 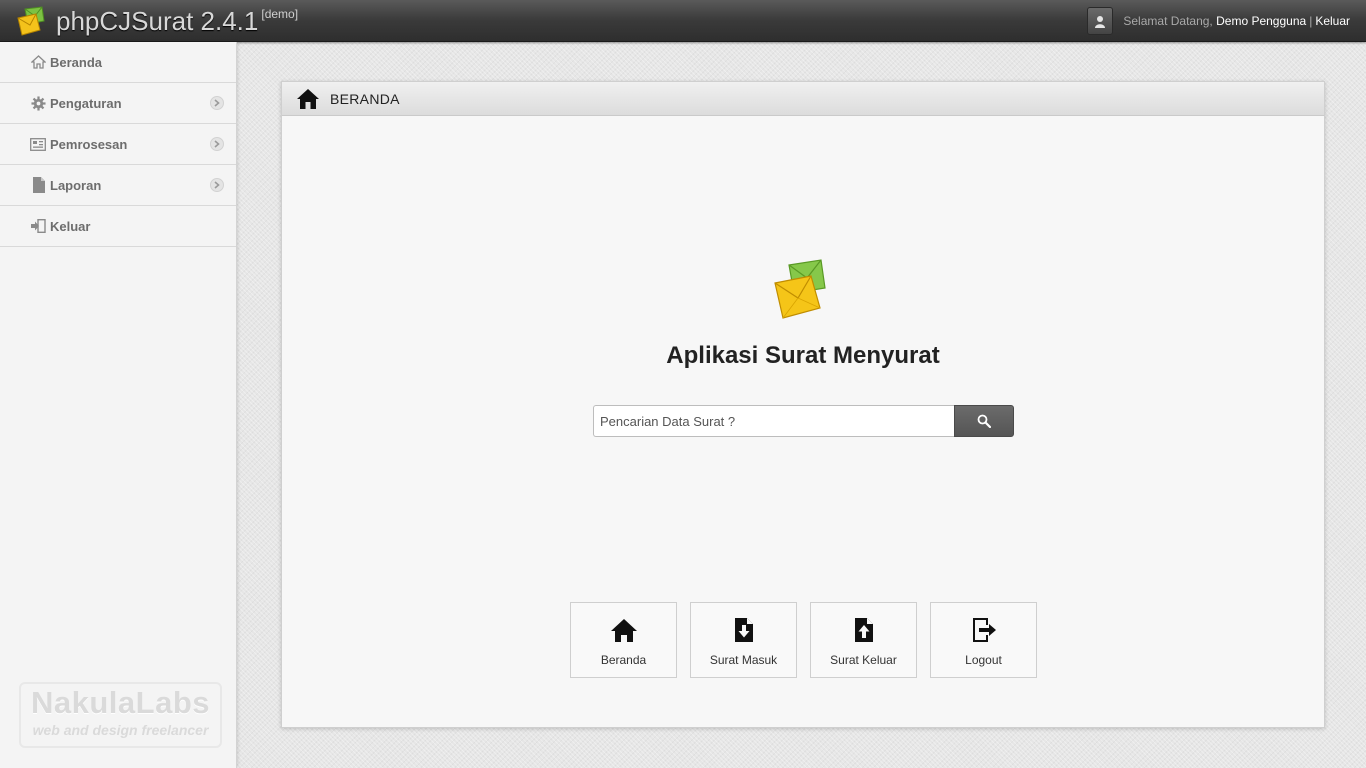 I want to click on search-input, so click(x=773, y=421).